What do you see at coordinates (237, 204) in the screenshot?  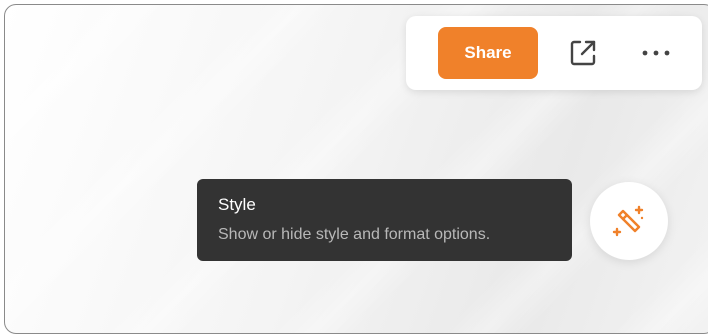 I see `tooltip-title: Style` at bounding box center [237, 204].